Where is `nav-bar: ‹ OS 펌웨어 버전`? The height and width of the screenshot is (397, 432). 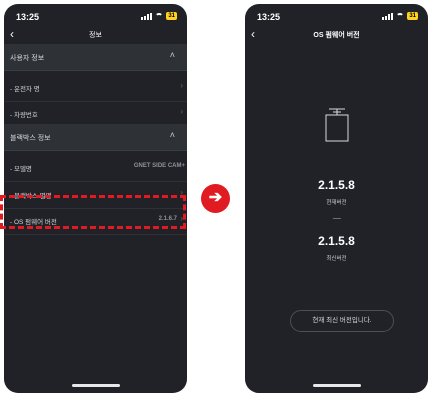
nav-bar: ‹ OS 펌웨어 버전 is located at coordinates (336, 35).